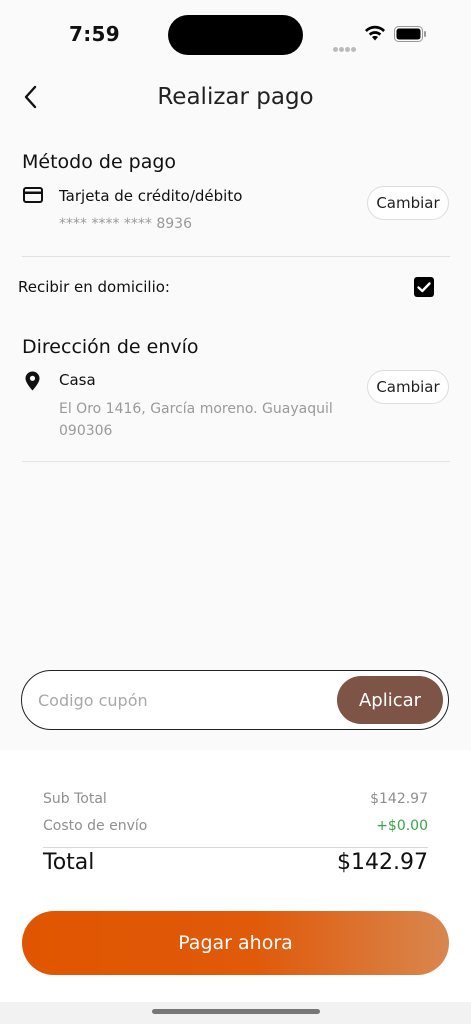  Describe the element at coordinates (399, 799) in the screenshot. I see `subtotal-value: $142.97` at that location.